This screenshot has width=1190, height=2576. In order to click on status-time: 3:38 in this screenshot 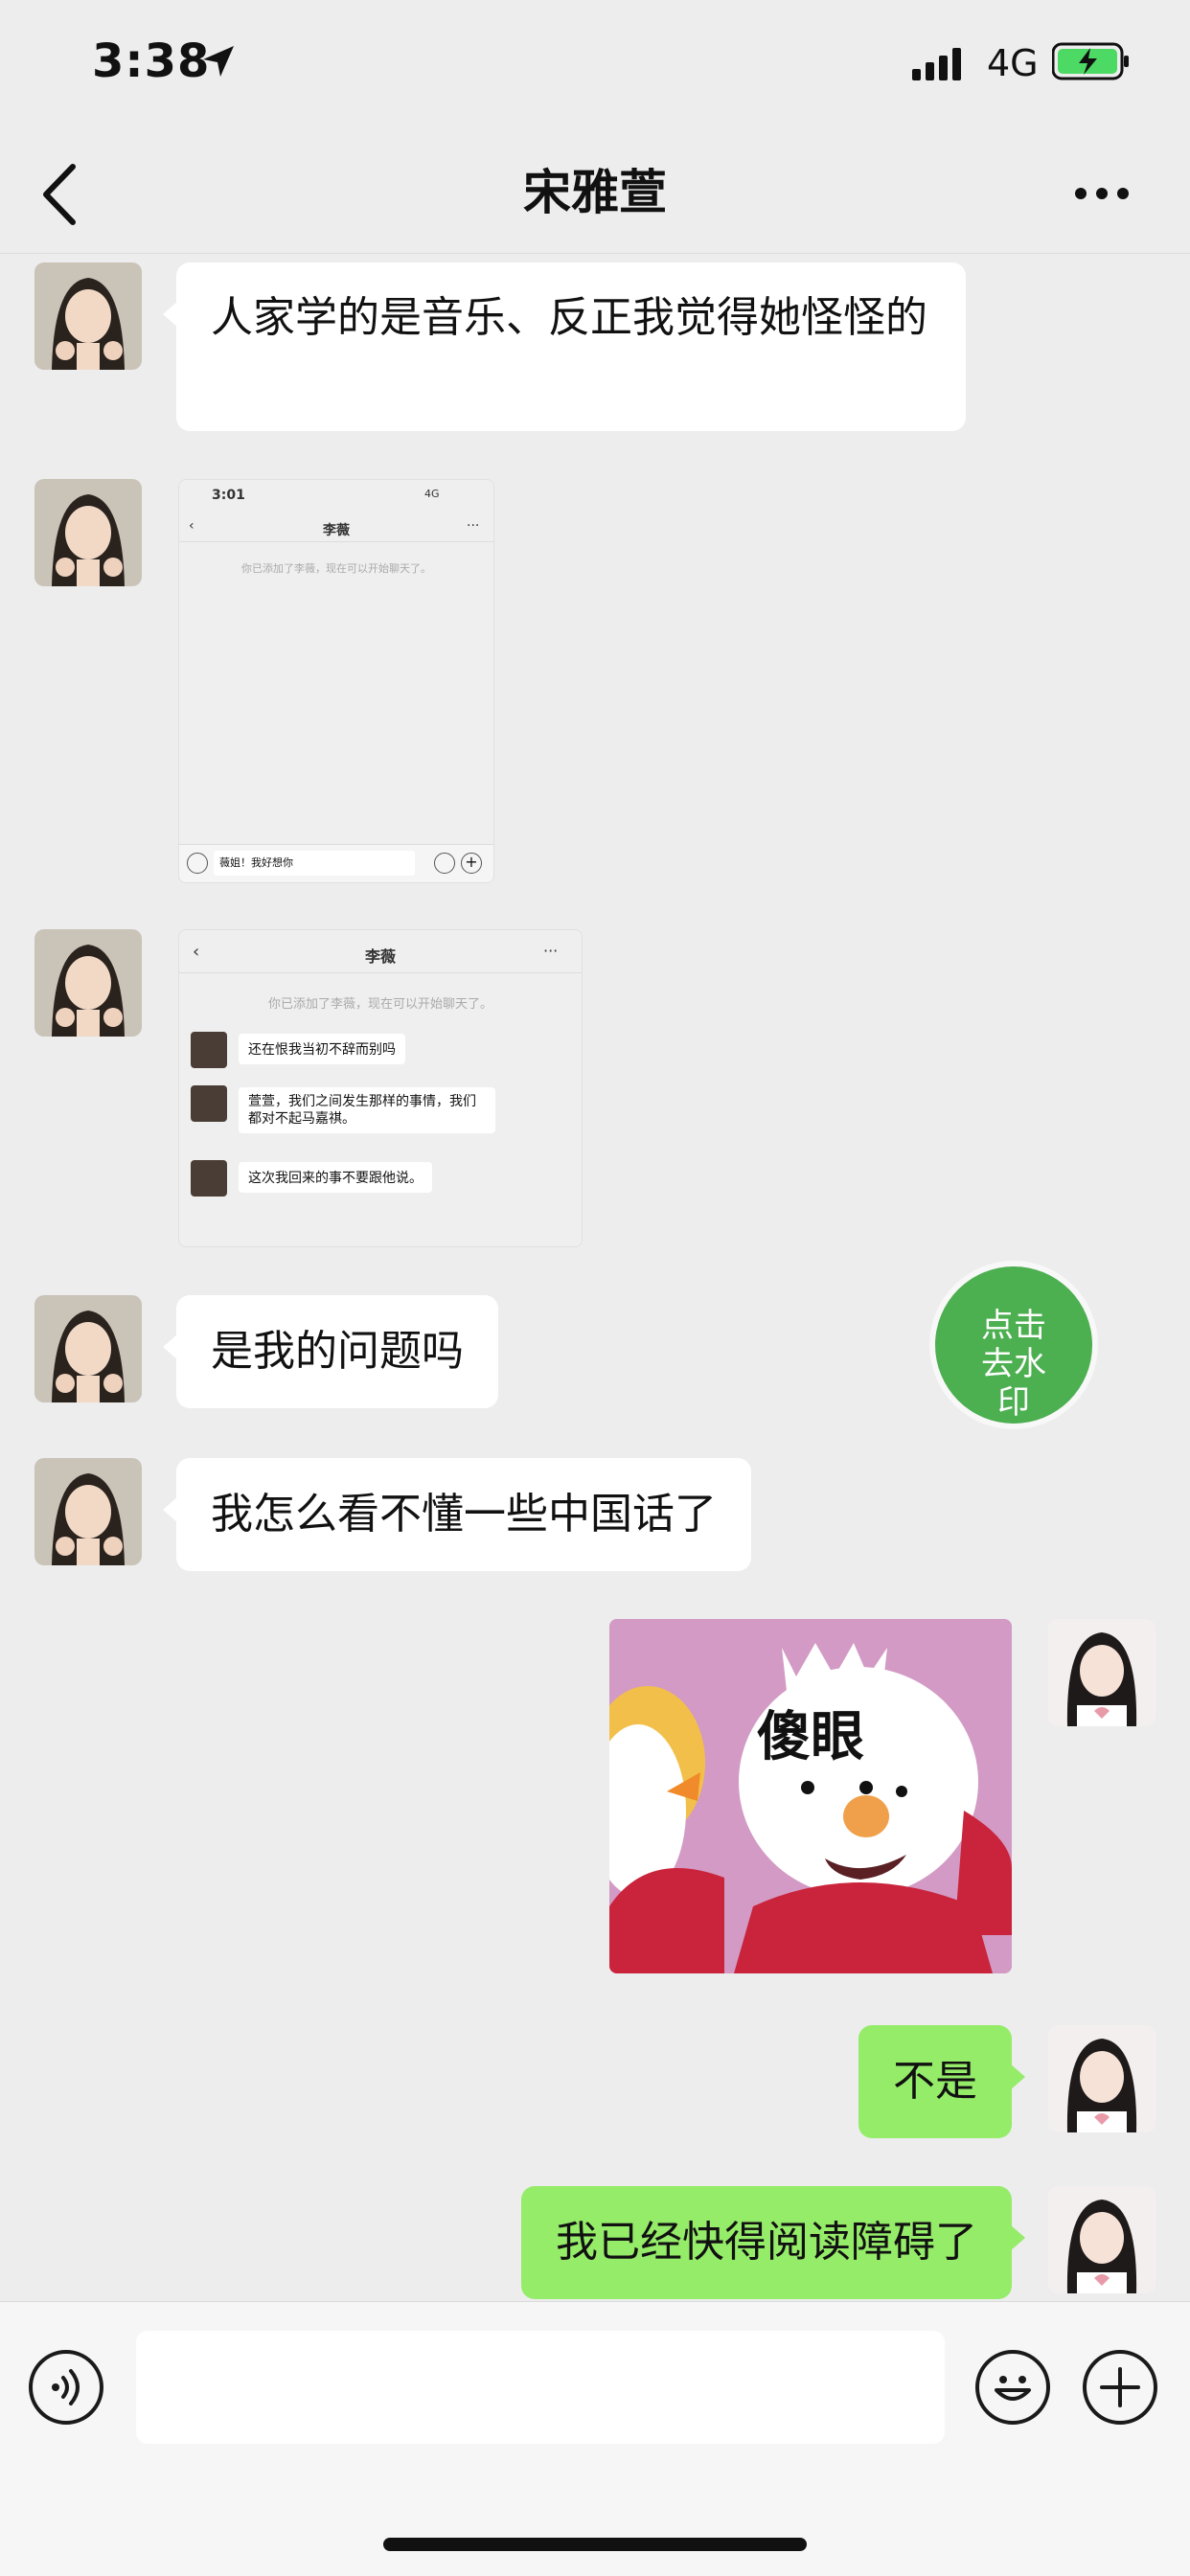, I will do `click(151, 61)`.